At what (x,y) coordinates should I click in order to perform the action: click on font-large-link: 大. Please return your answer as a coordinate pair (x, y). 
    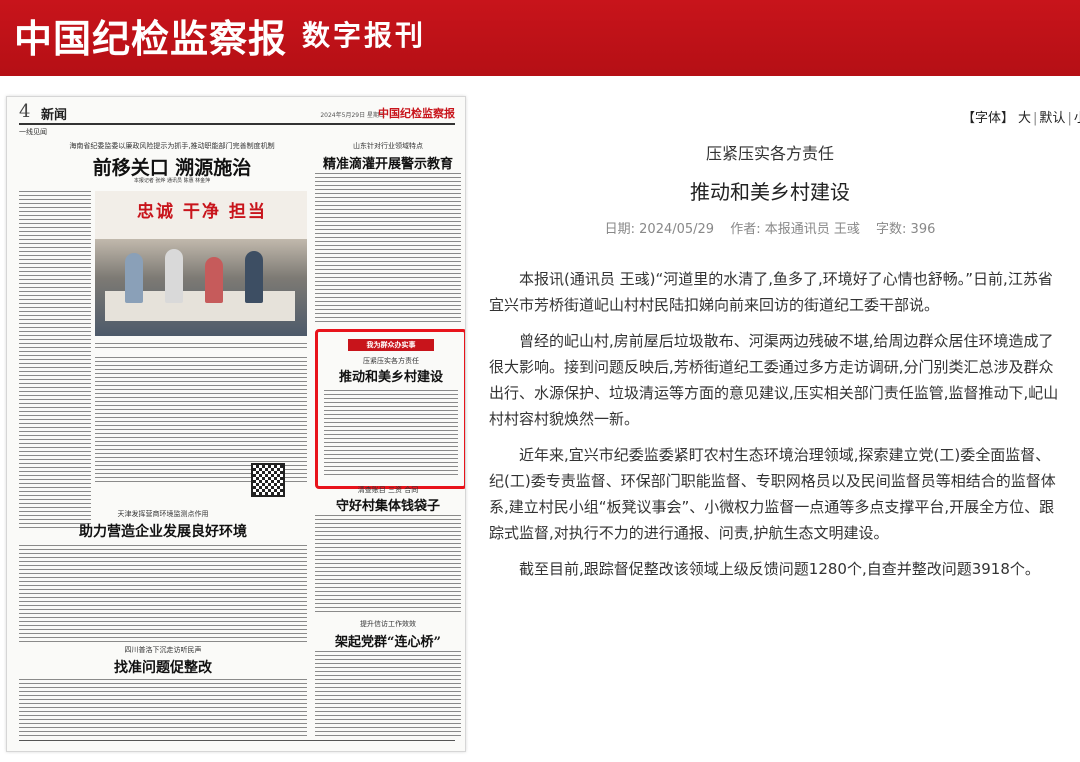
    Looking at the image, I should click on (1024, 118).